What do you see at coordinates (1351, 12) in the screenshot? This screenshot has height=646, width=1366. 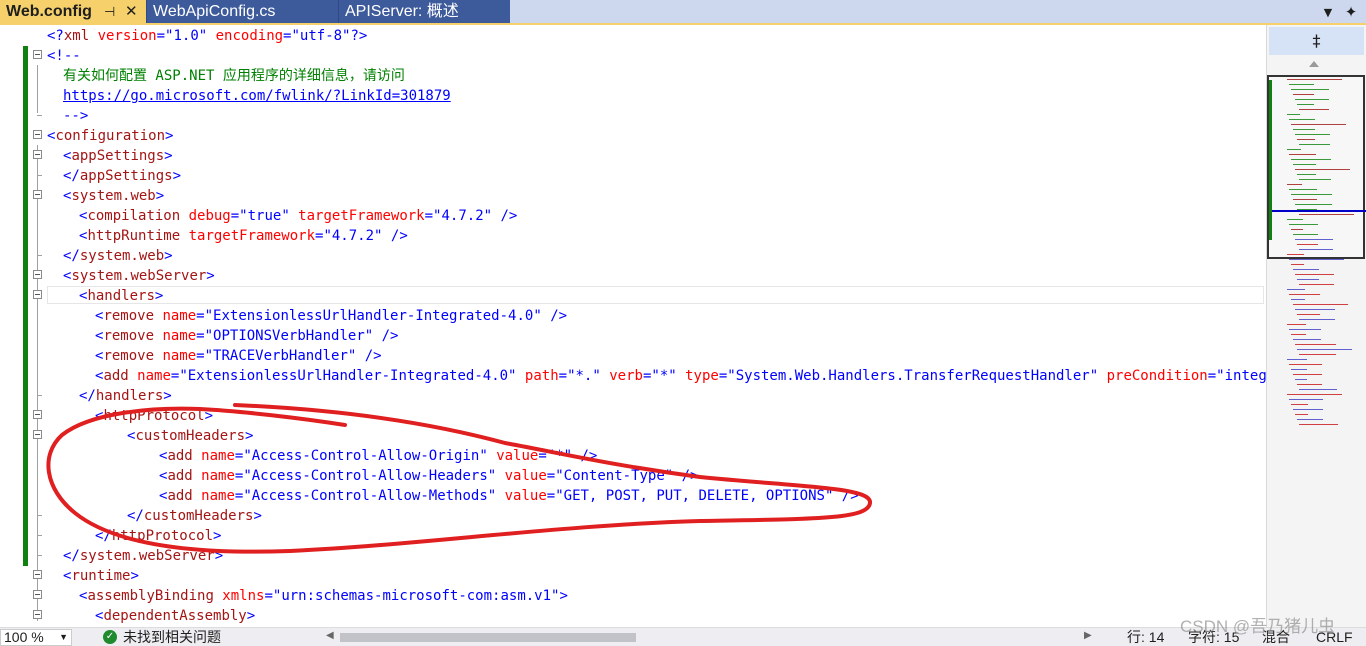 I see `settings-icon: ✦` at bounding box center [1351, 12].